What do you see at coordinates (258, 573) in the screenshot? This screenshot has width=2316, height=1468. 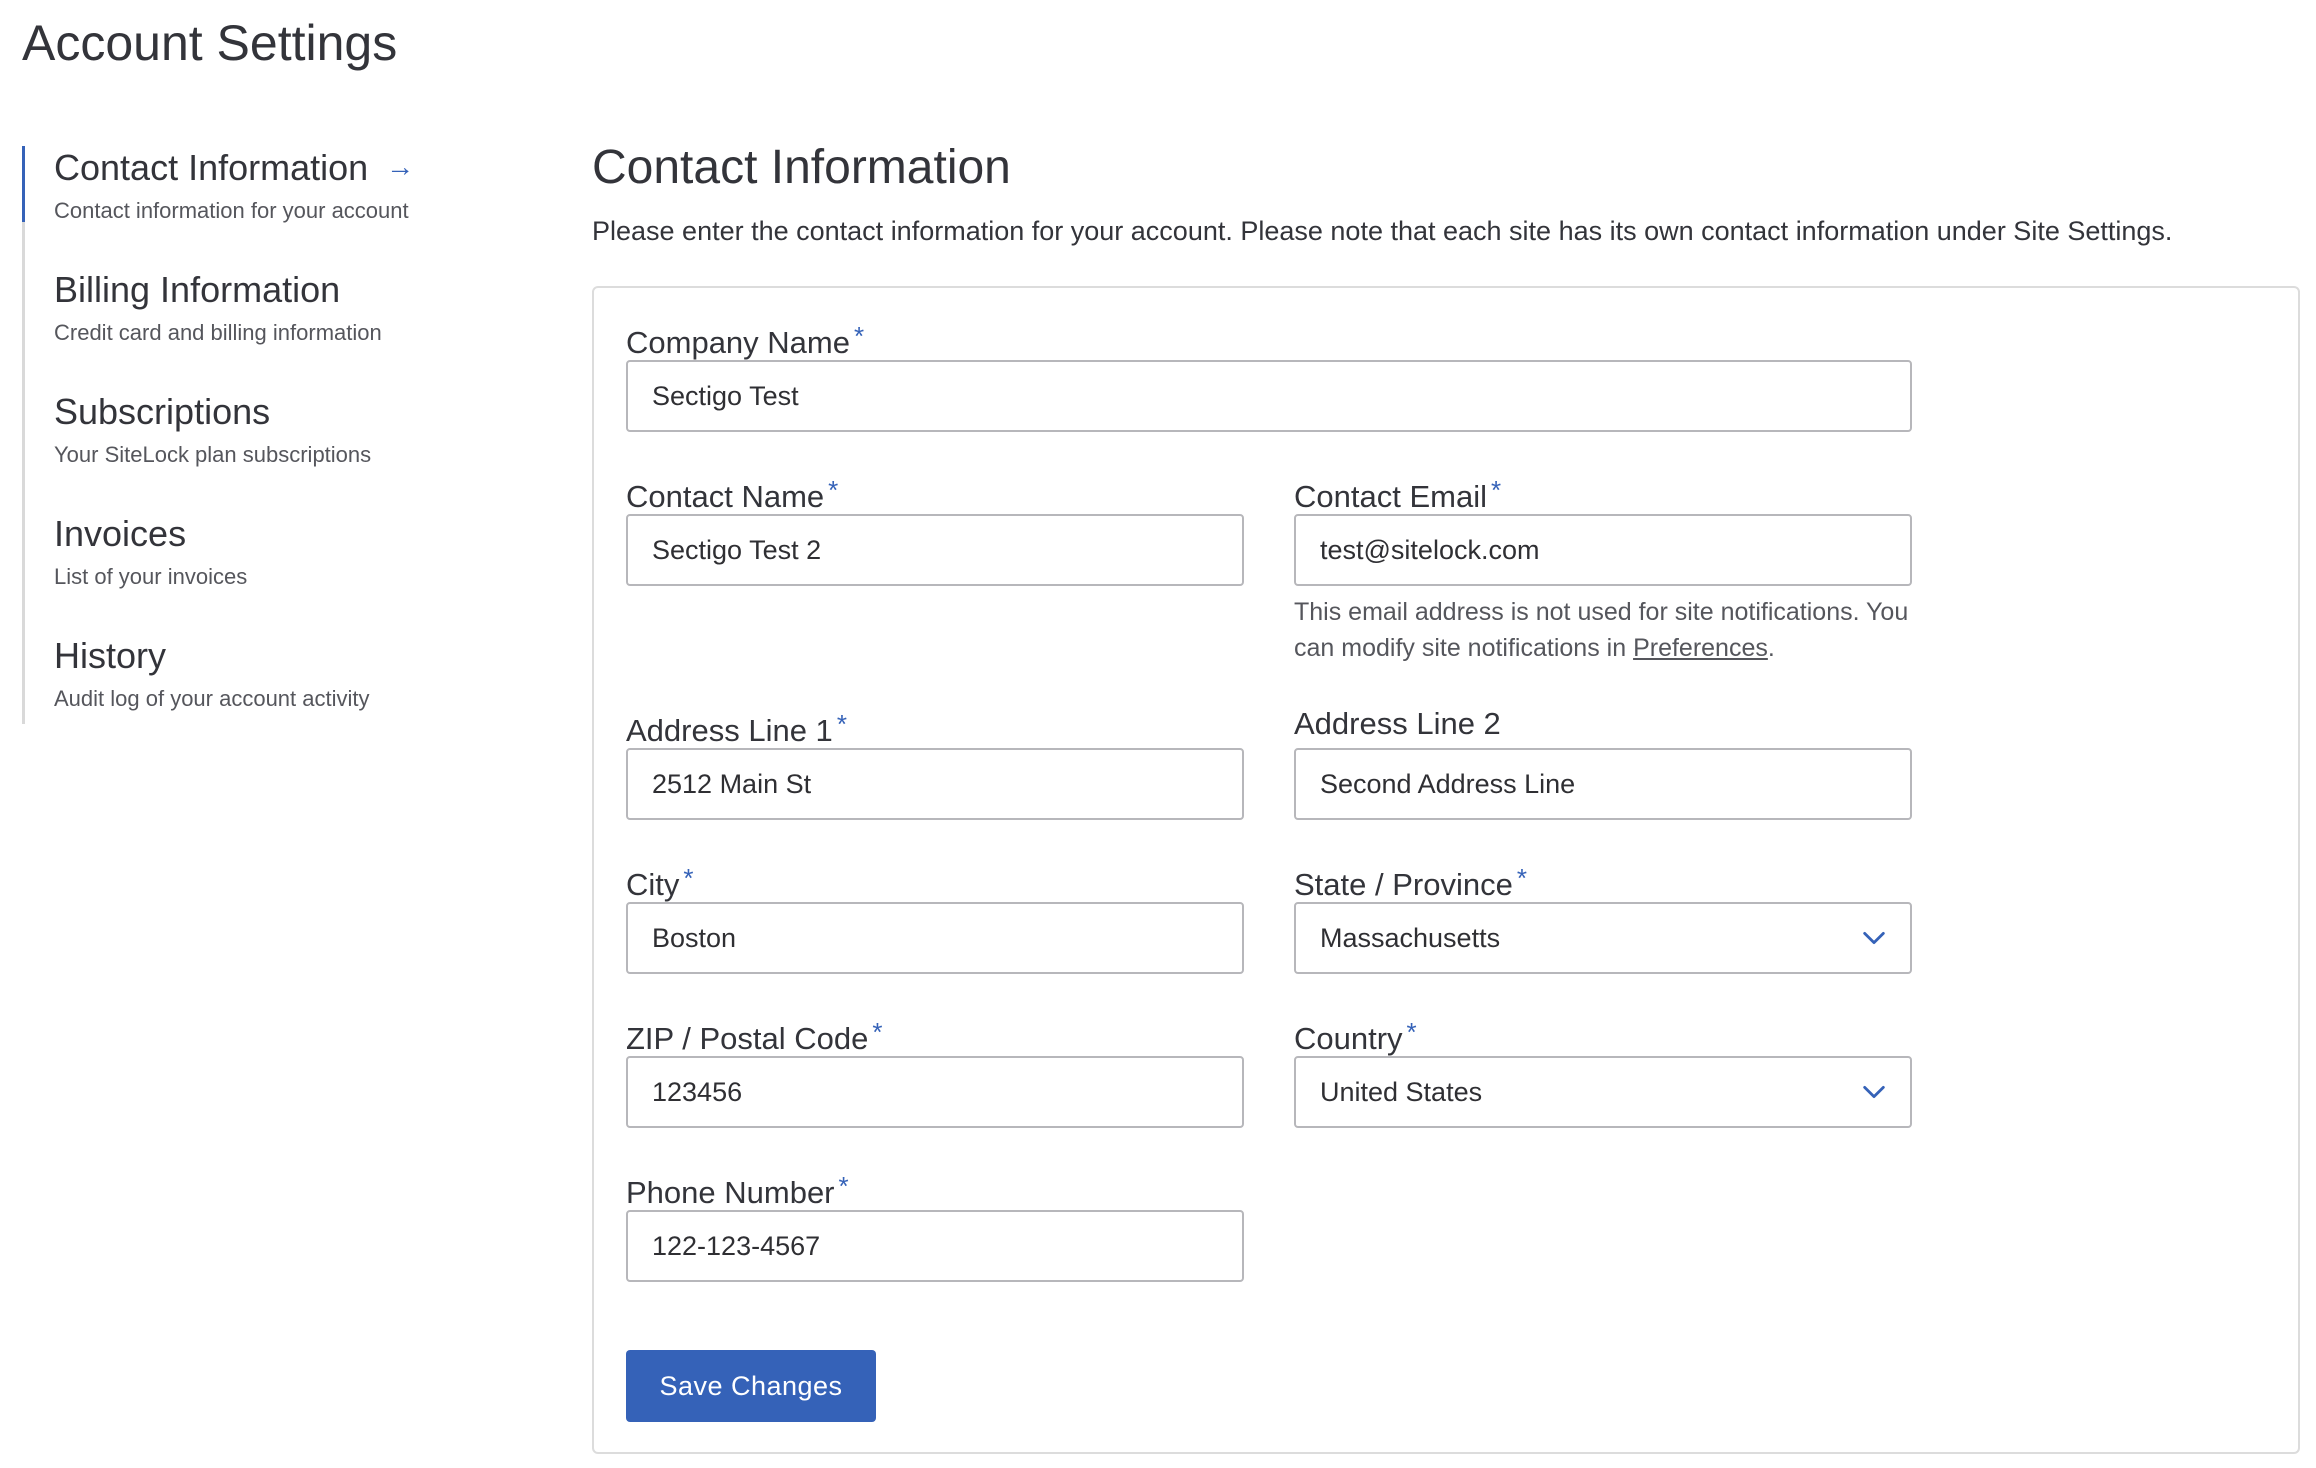 I see `sidebar-item-invoices: Invoices List of your invoices` at bounding box center [258, 573].